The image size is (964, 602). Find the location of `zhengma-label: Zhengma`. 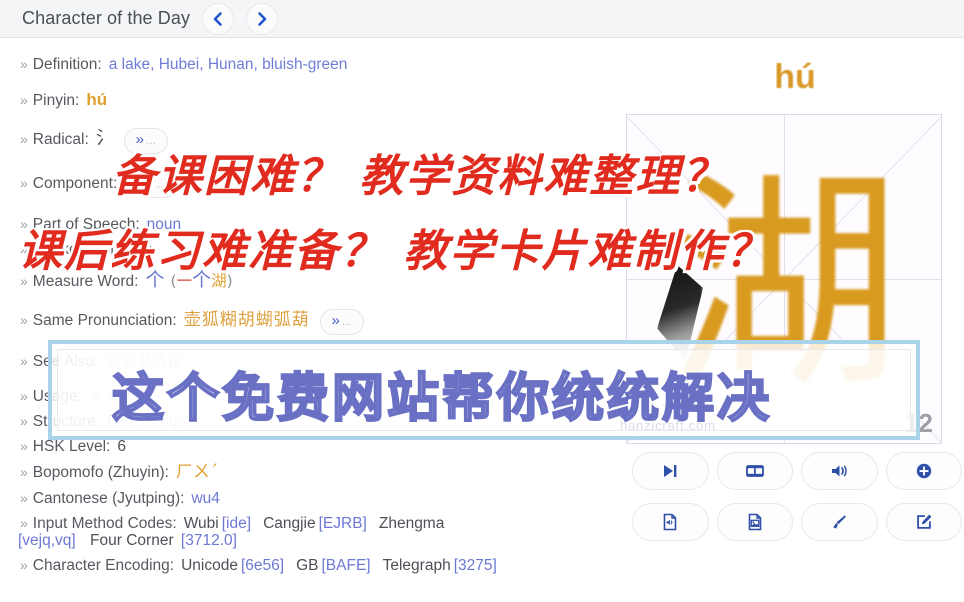

zhengma-label: Zhengma is located at coordinates (411, 524).